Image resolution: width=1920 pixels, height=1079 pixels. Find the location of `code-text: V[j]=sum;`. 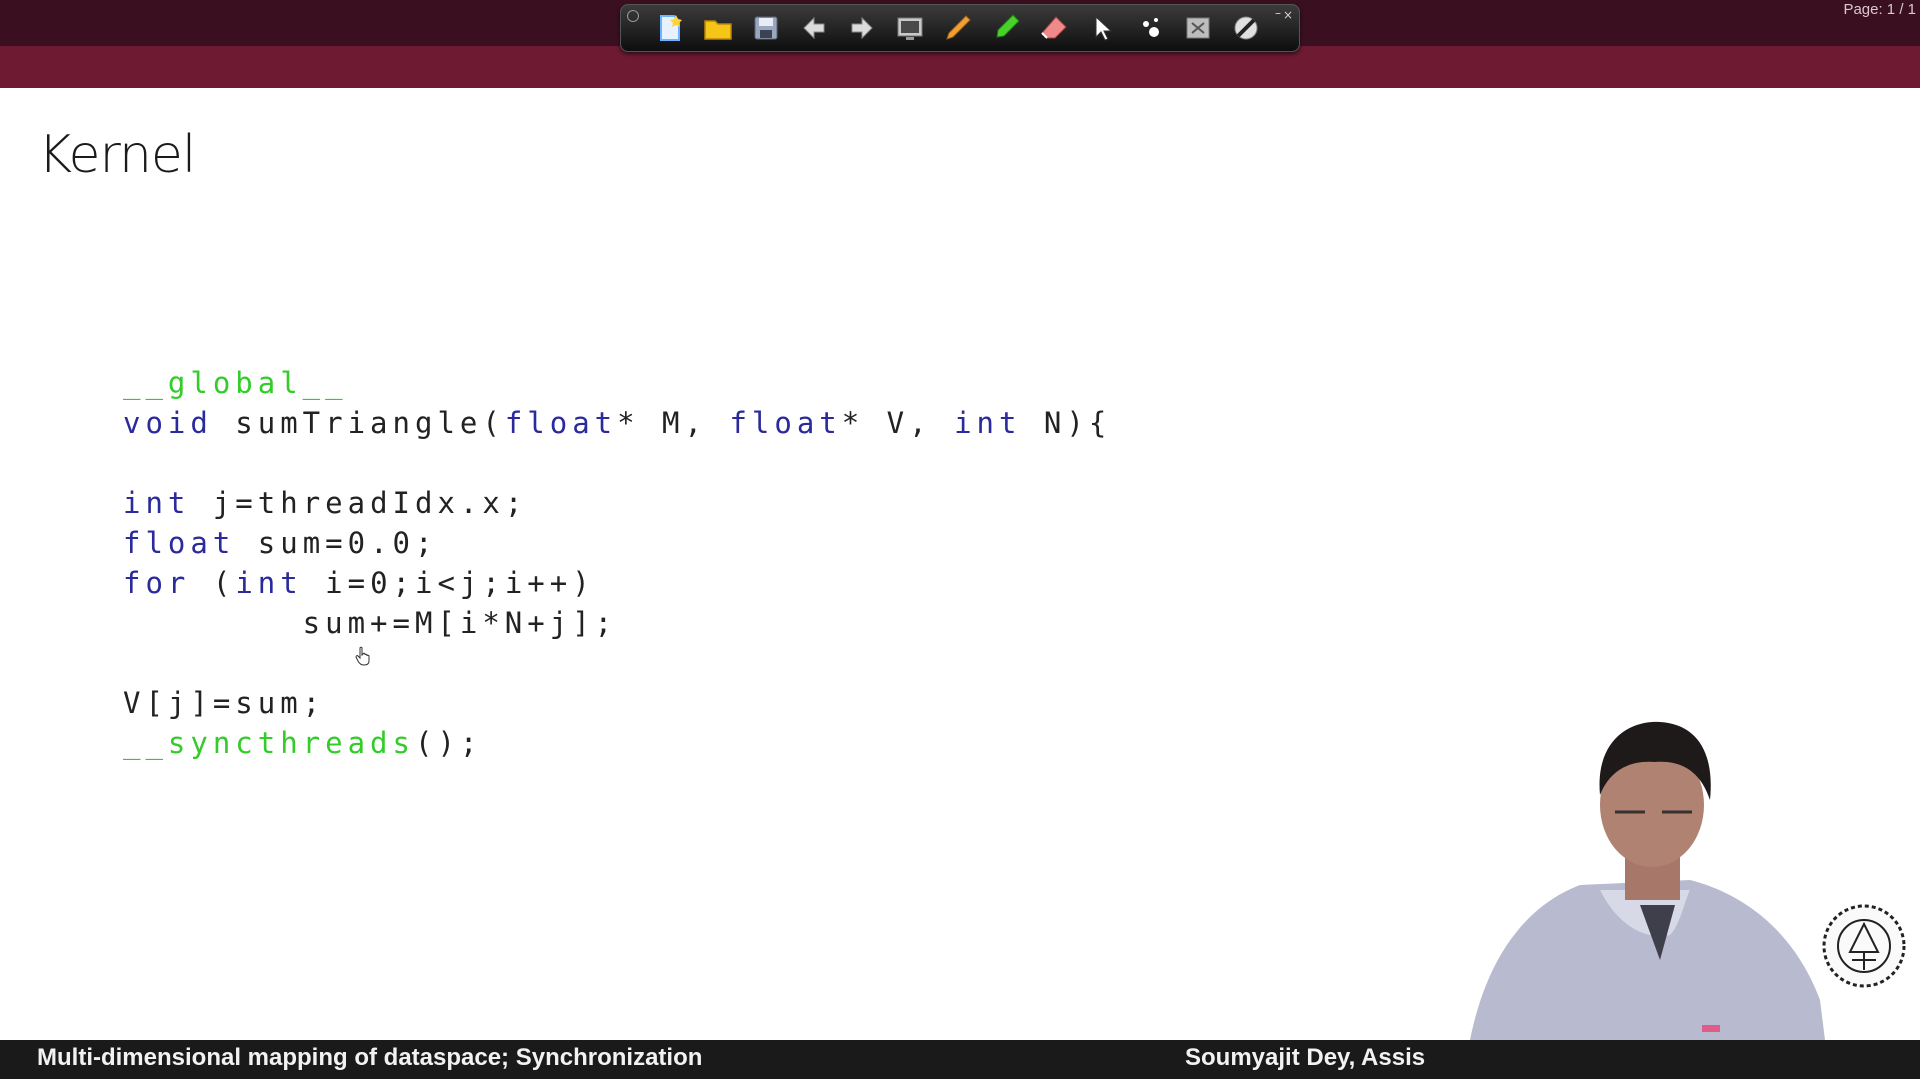

code-text: V[j]=sum; is located at coordinates (224, 703).